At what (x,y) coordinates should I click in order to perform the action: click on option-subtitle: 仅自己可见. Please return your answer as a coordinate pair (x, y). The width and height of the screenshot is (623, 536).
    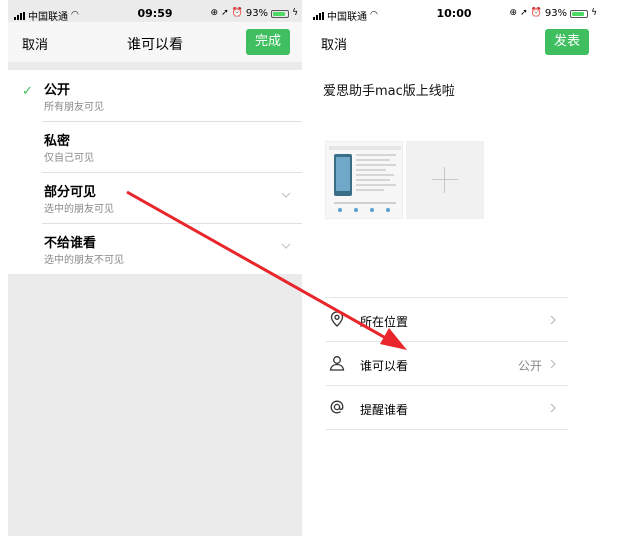
    Looking at the image, I should click on (69, 158).